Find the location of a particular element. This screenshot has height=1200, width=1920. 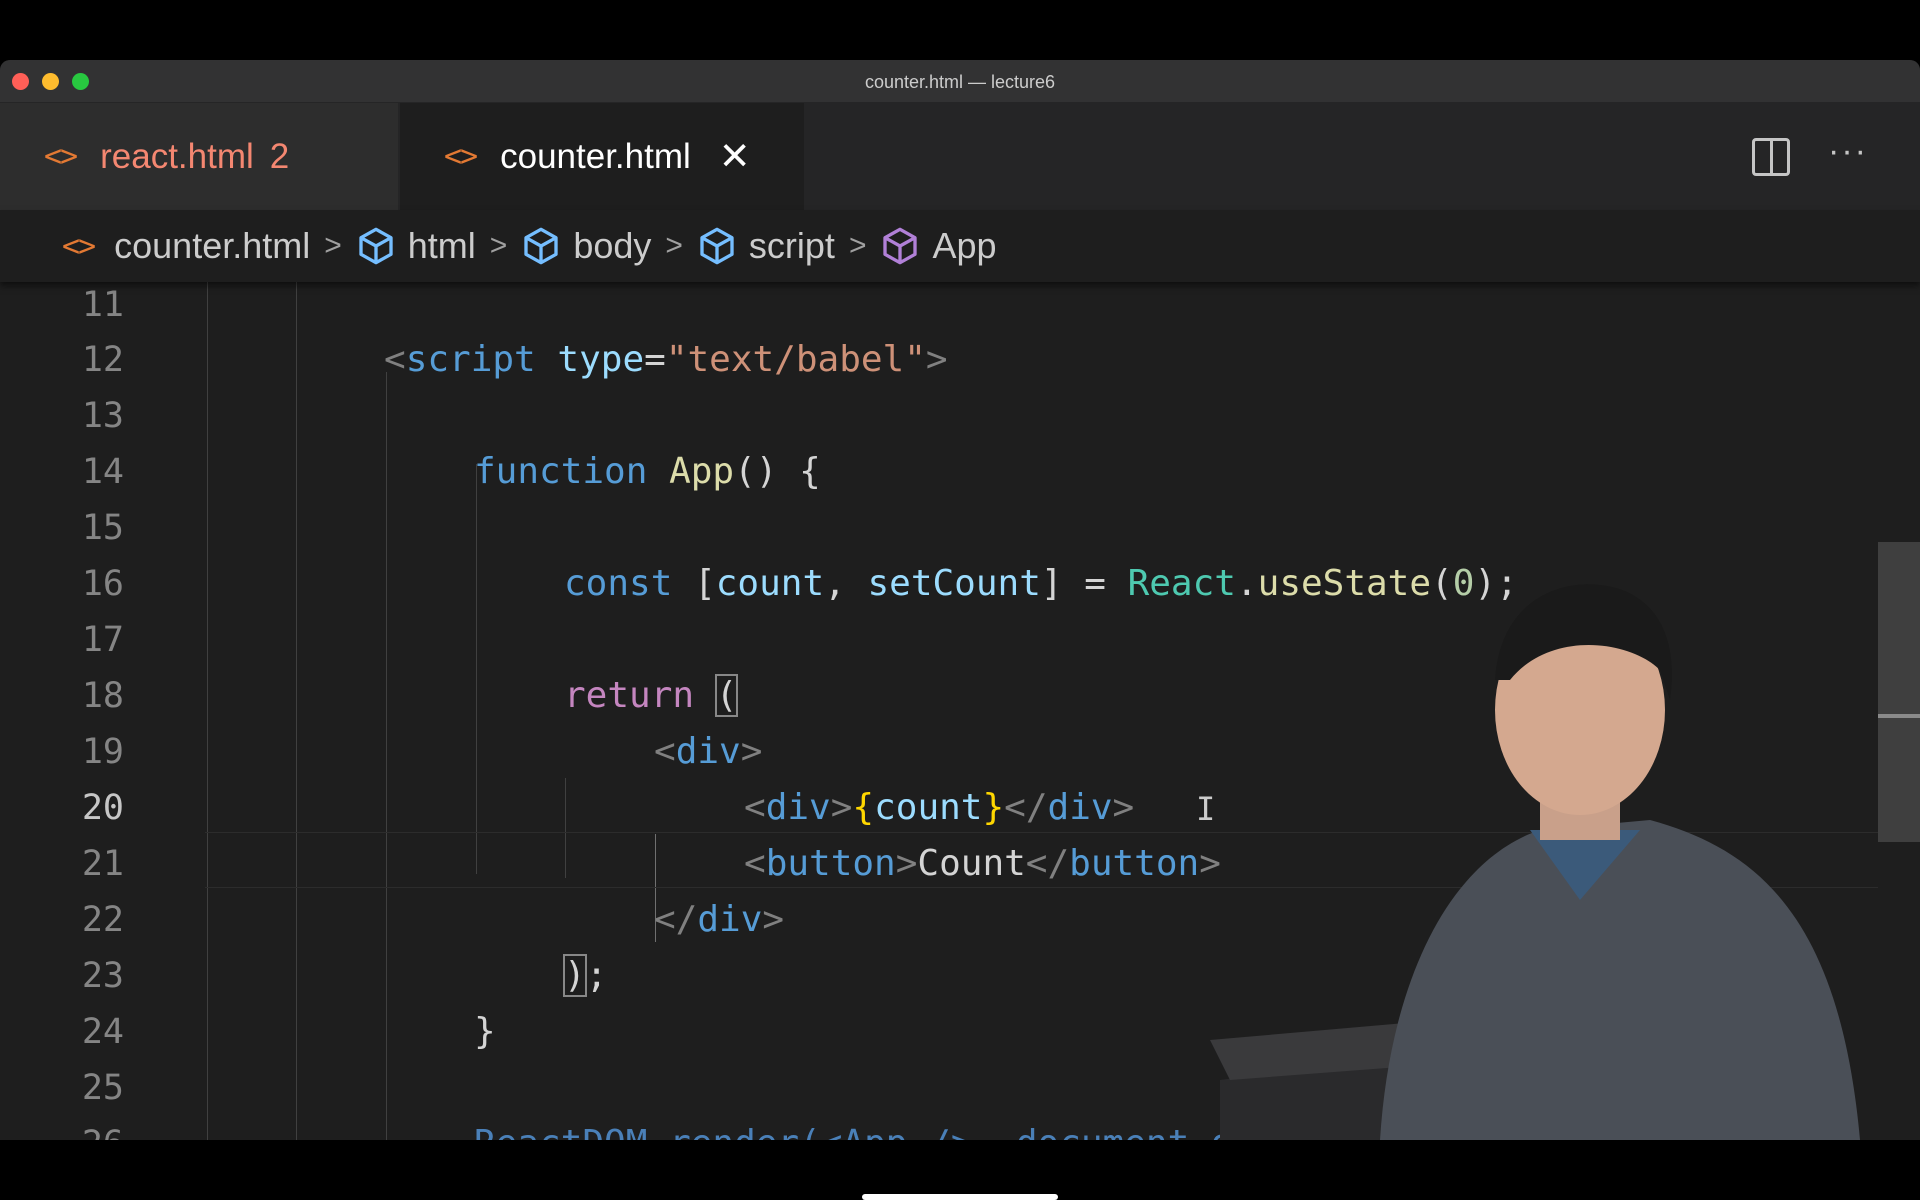

line-number: 15 is located at coordinates (102, 528).